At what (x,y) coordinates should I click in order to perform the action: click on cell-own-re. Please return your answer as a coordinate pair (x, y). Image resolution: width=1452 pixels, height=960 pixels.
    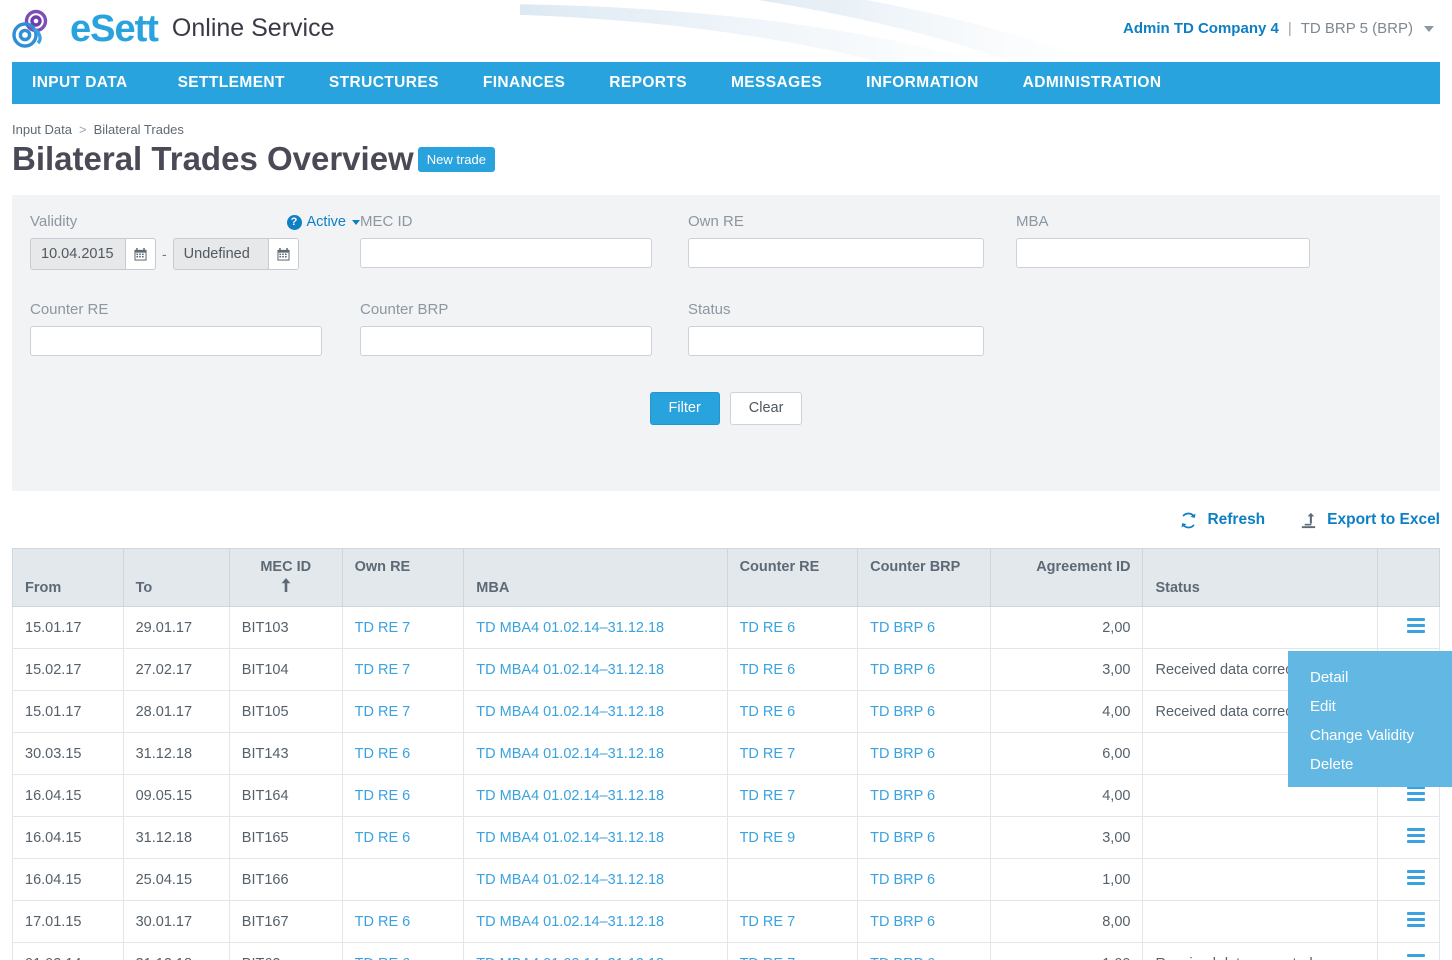
    Looking at the image, I should click on (403, 880).